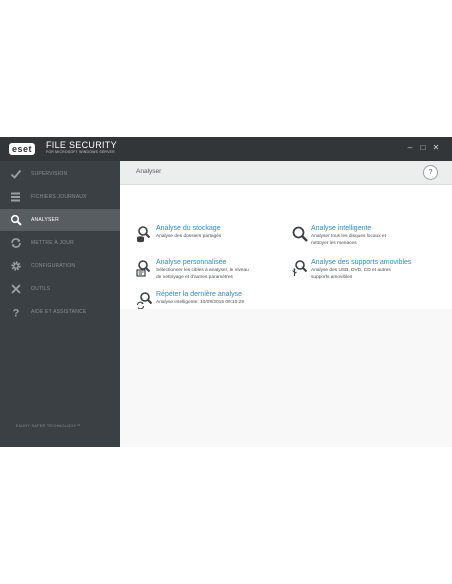 This screenshot has width=452, height=584. I want to click on custom-scan-icon, so click(145, 268).